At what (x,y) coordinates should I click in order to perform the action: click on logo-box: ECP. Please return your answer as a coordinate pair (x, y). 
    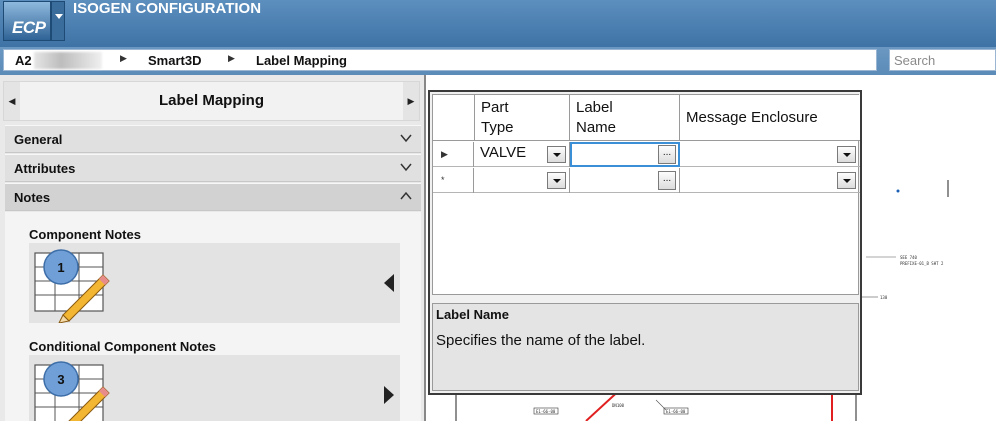
    Looking at the image, I should click on (27, 21).